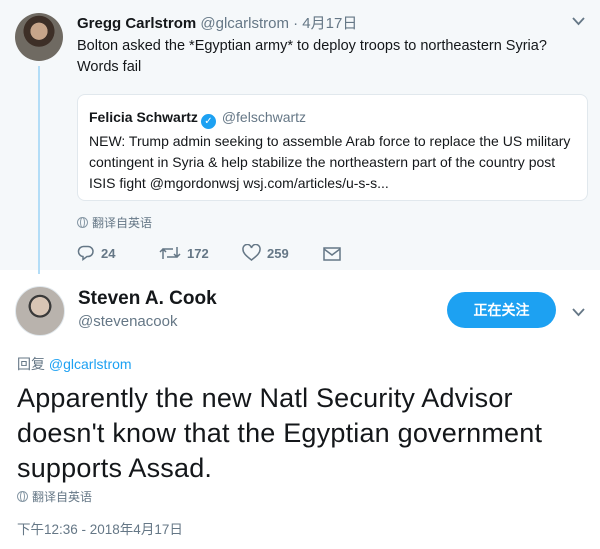  Describe the element at coordinates (329, 23) in the screenshot. I see `tweet-date: 4月17日` at that location.